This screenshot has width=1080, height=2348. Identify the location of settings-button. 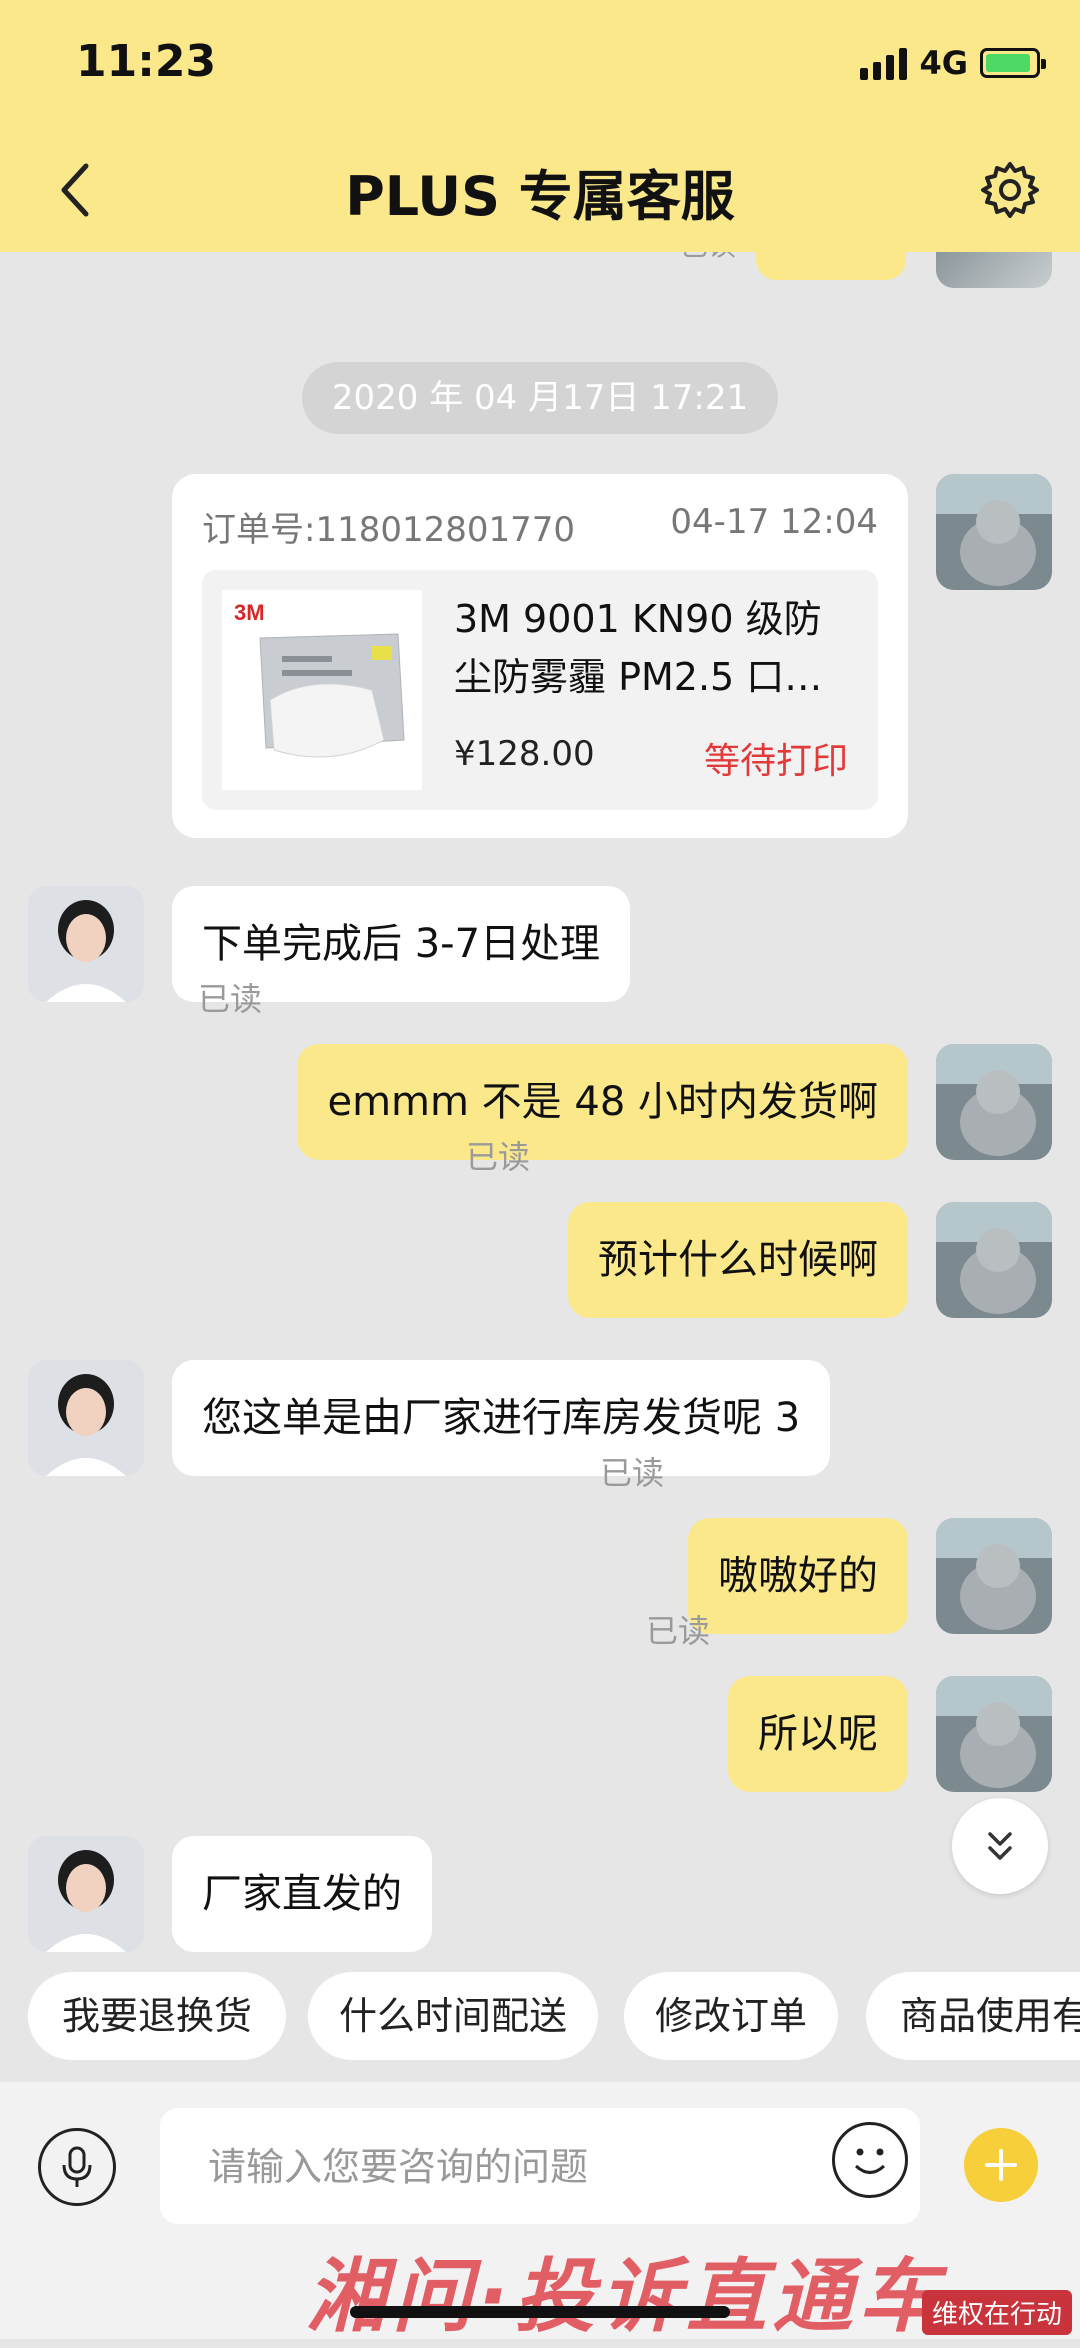
(1010, 190).